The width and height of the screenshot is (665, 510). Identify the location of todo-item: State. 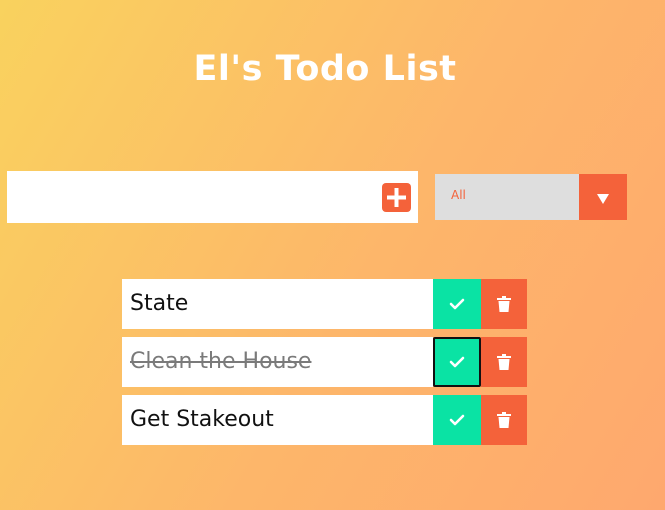
(324, 304).